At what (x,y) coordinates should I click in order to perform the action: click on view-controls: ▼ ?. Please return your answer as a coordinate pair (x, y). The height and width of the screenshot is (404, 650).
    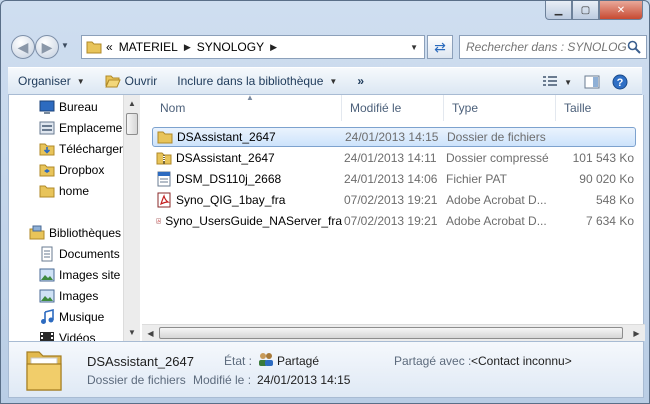
    Looking at the image, I should click on (585, 82).